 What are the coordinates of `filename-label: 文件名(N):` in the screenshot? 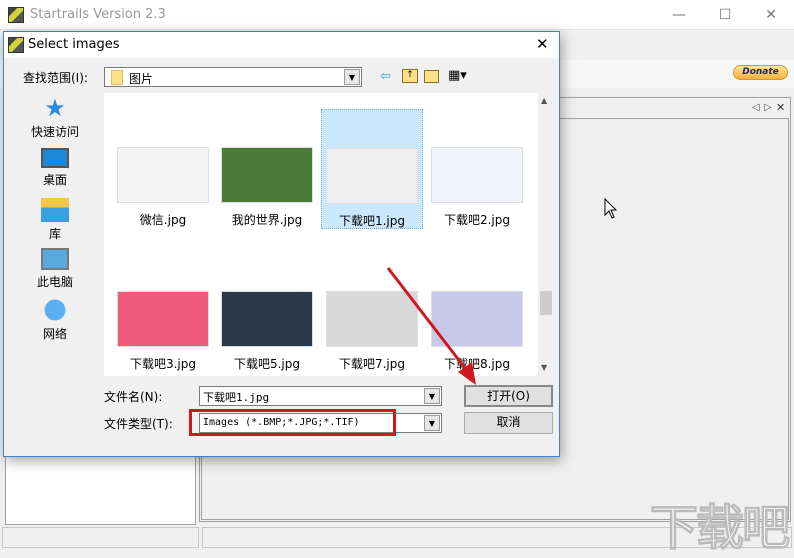 It's located at (133, 397).